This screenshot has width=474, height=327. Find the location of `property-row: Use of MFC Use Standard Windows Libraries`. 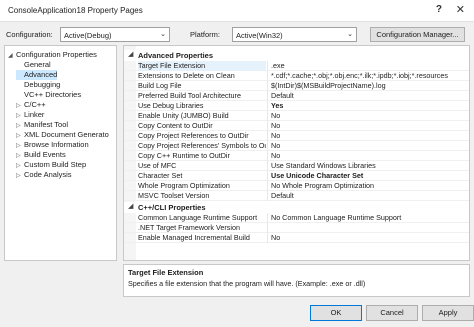

property-row: Use of MFC Use Standard Windows Libraries is located at coordinates (296, 166).